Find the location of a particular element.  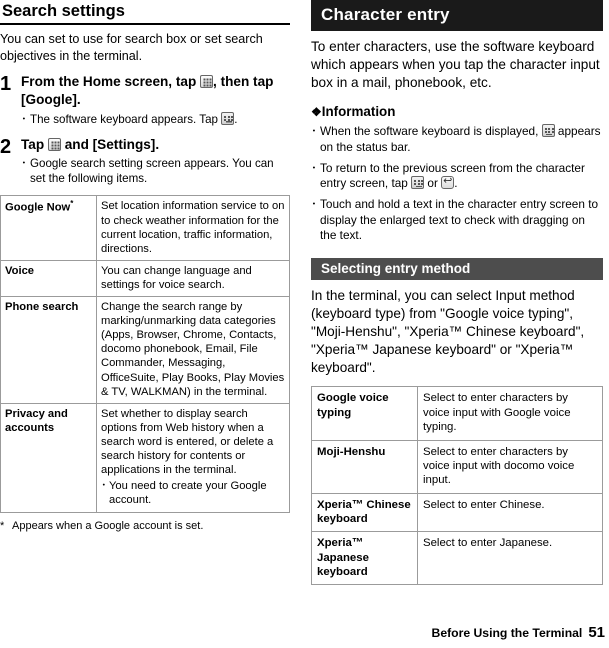

step-1-title-part1: From the Home screen, tap is located at coordinates (111, 82).